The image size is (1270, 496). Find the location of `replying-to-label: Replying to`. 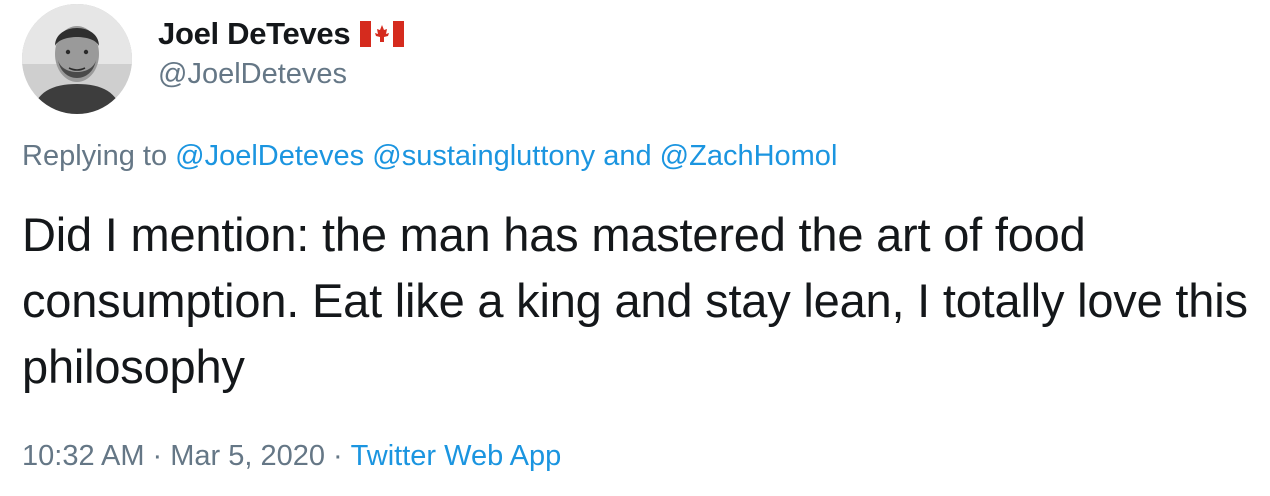

replying-to-label: Replying to is located at coordinates (95, 156).